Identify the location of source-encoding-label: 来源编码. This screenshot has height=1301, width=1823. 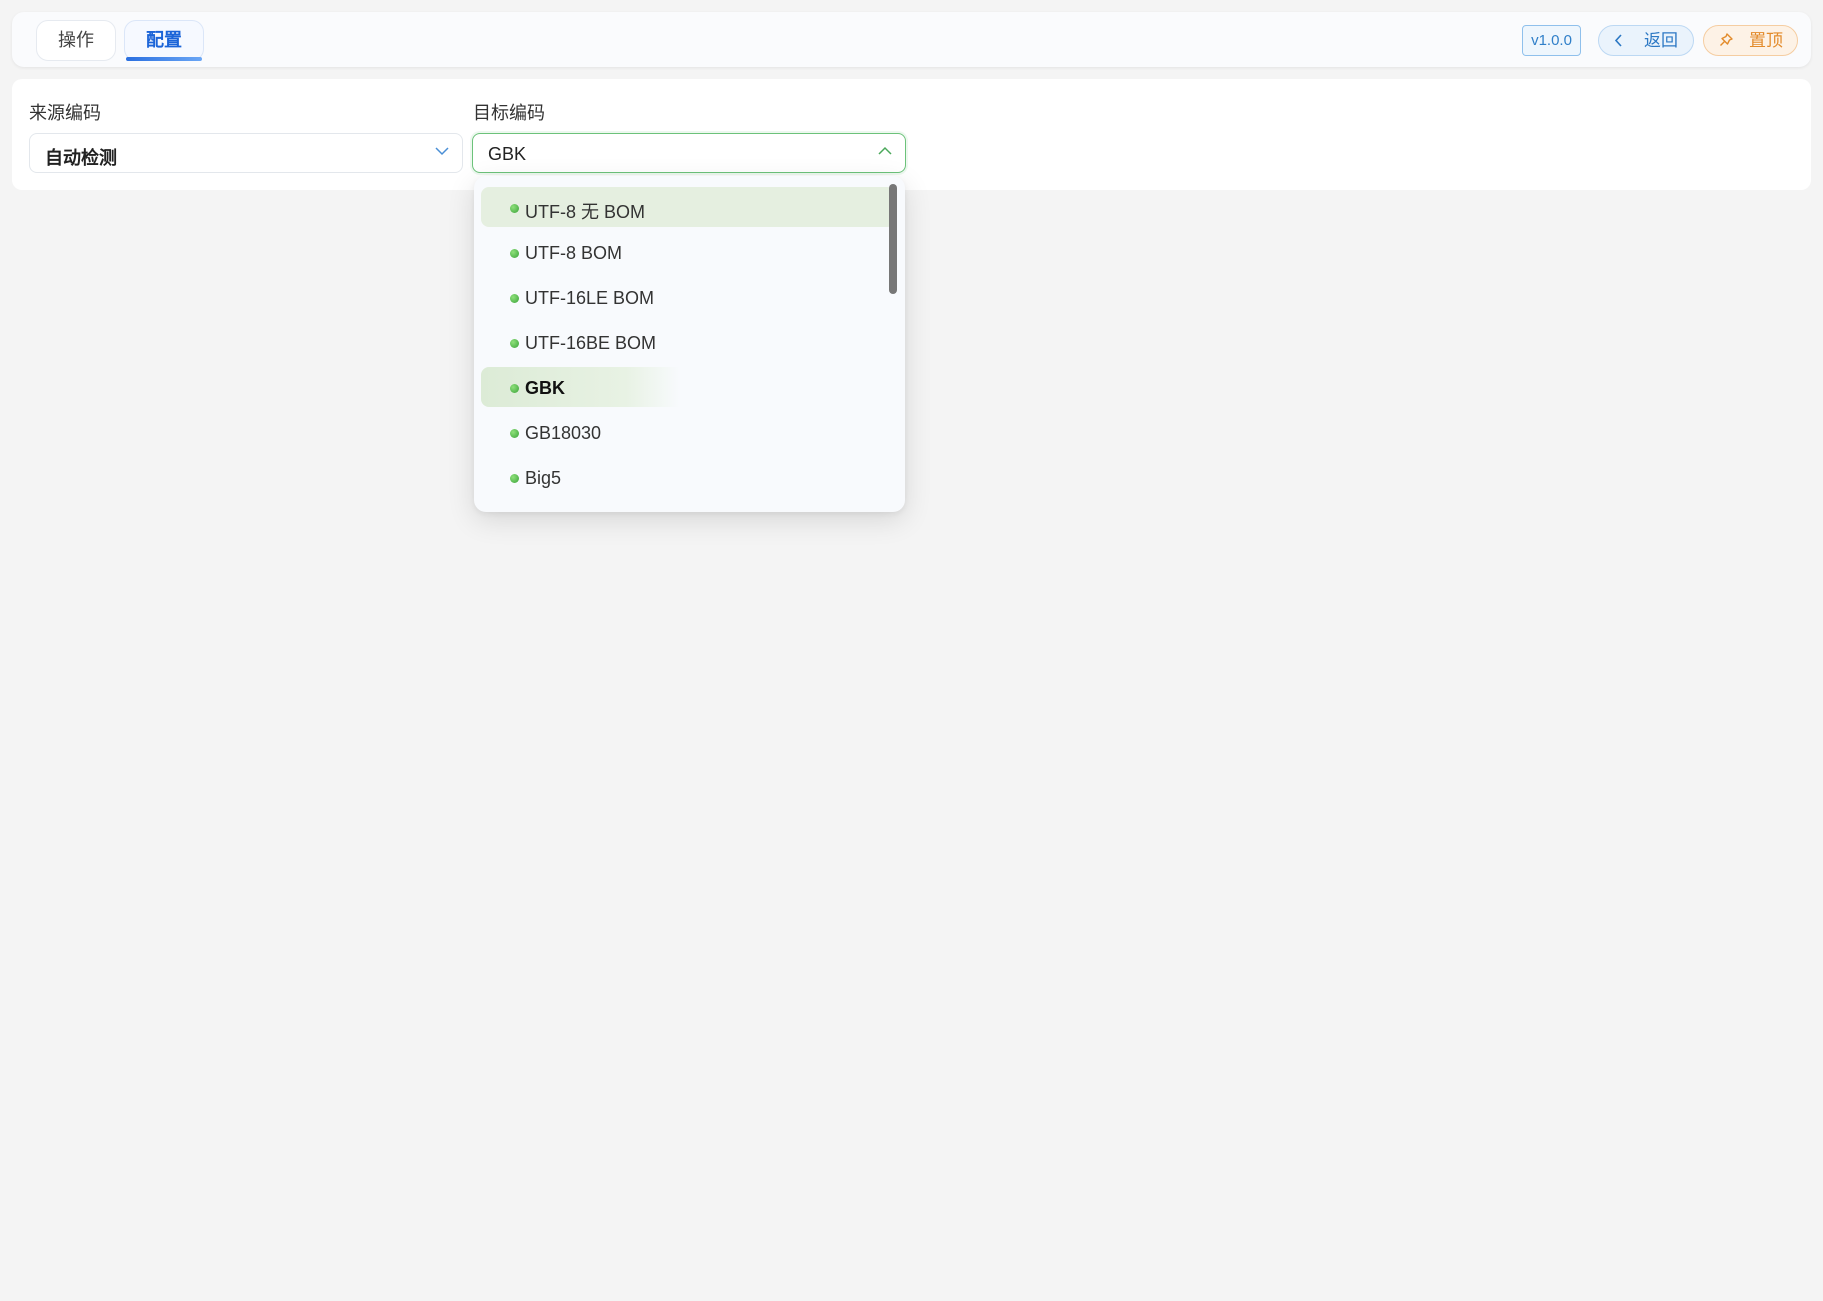
(65, 113).